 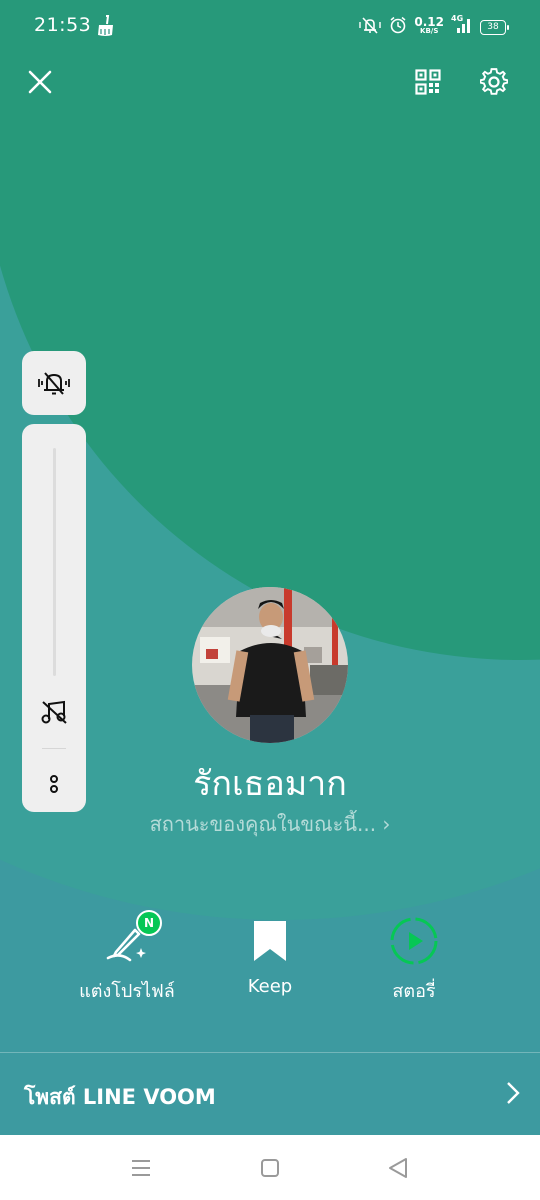 I want to click on music-toggle-button, so click(x=54, y=712).